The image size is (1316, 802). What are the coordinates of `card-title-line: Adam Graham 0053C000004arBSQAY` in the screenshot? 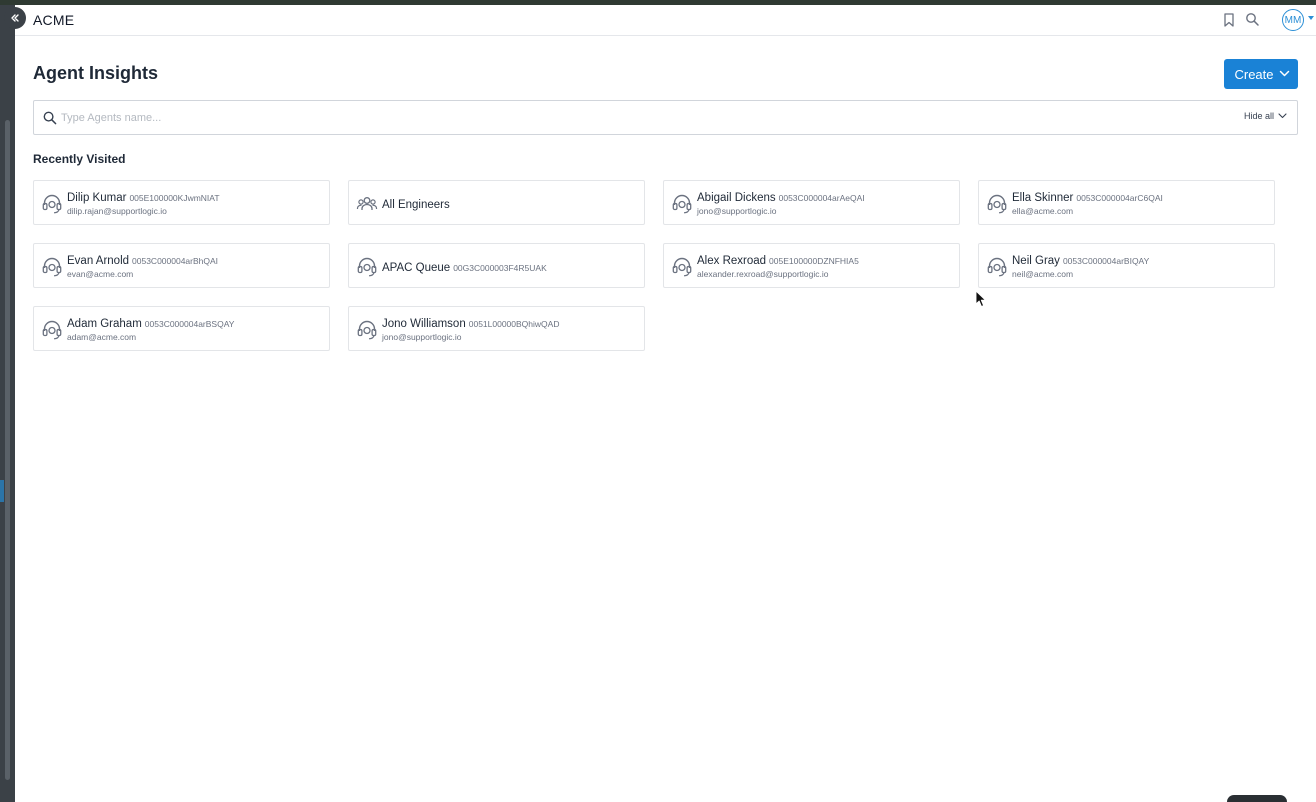 It's located at (150, 323).